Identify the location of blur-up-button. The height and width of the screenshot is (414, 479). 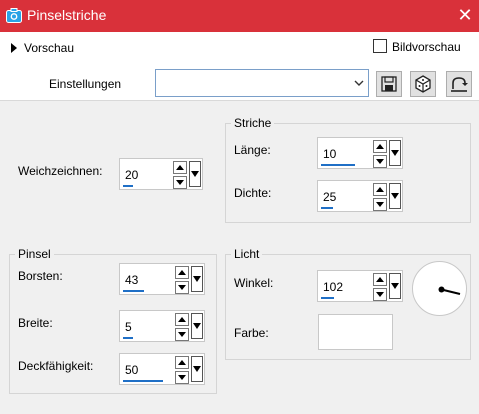
(180, 167).